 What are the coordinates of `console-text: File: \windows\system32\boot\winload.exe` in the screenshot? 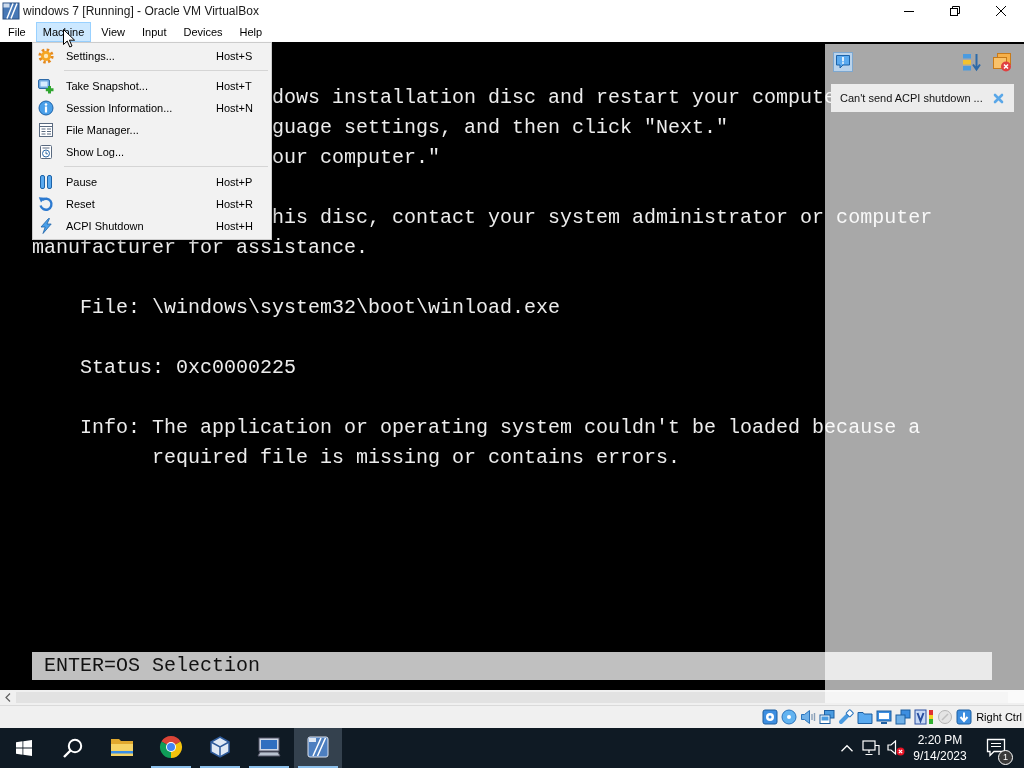 It's located at (320, 307).